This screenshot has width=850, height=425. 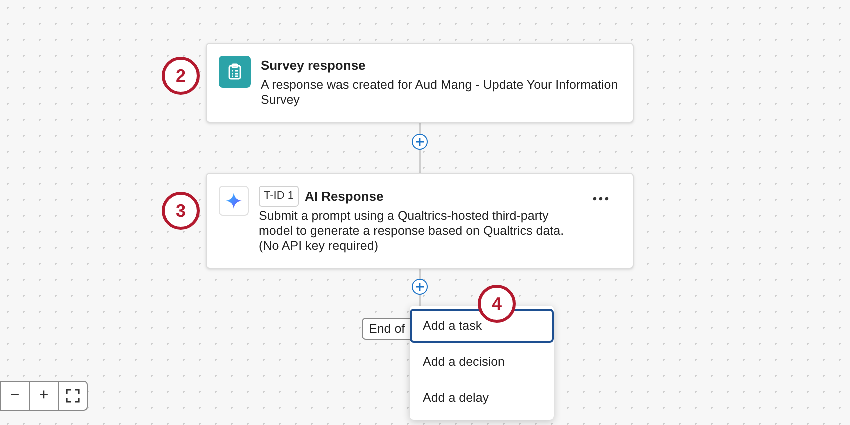 I want to click on zoom-out-button: −, so click(x=15, y=396).